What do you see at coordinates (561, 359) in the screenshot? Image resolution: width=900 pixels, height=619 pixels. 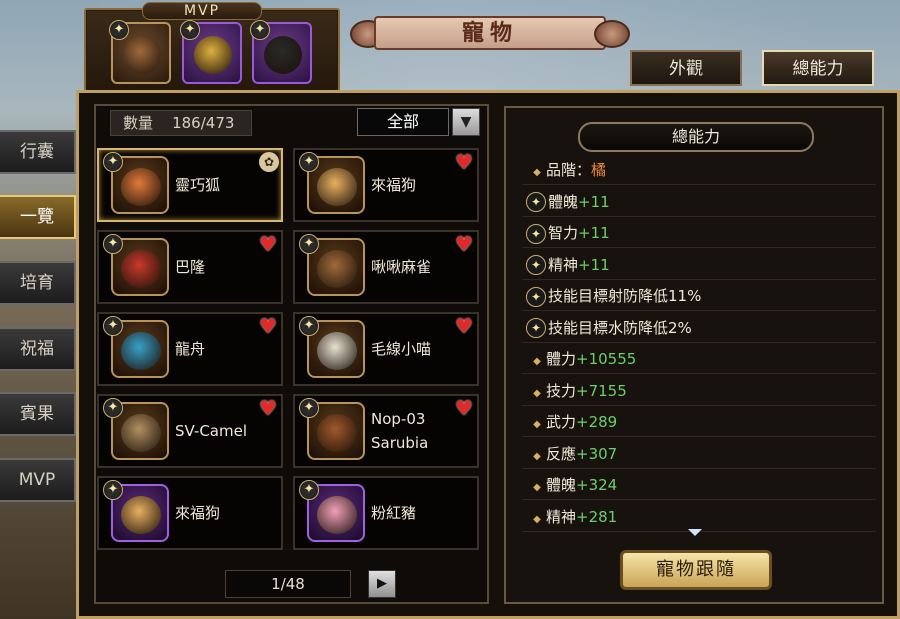 I see `ability-label: 體力` at bounding box center [561, 359].